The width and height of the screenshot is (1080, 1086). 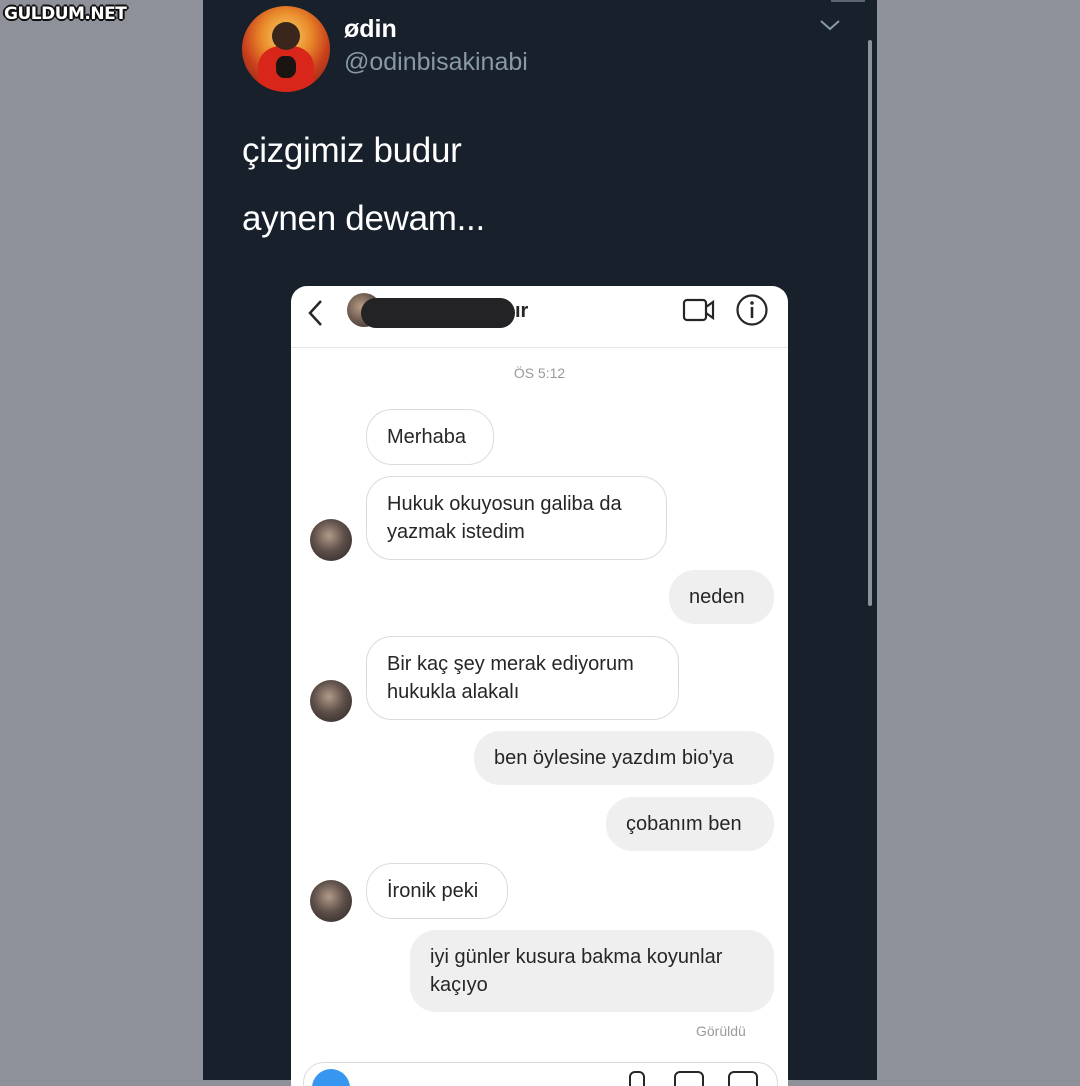 I want to click on scrollbar, so click(x=870, y=323).